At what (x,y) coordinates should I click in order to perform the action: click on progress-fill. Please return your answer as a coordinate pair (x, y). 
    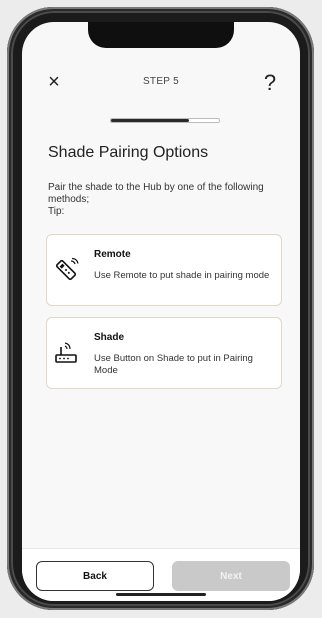
    Looking at the image, I should click on (150, 120).